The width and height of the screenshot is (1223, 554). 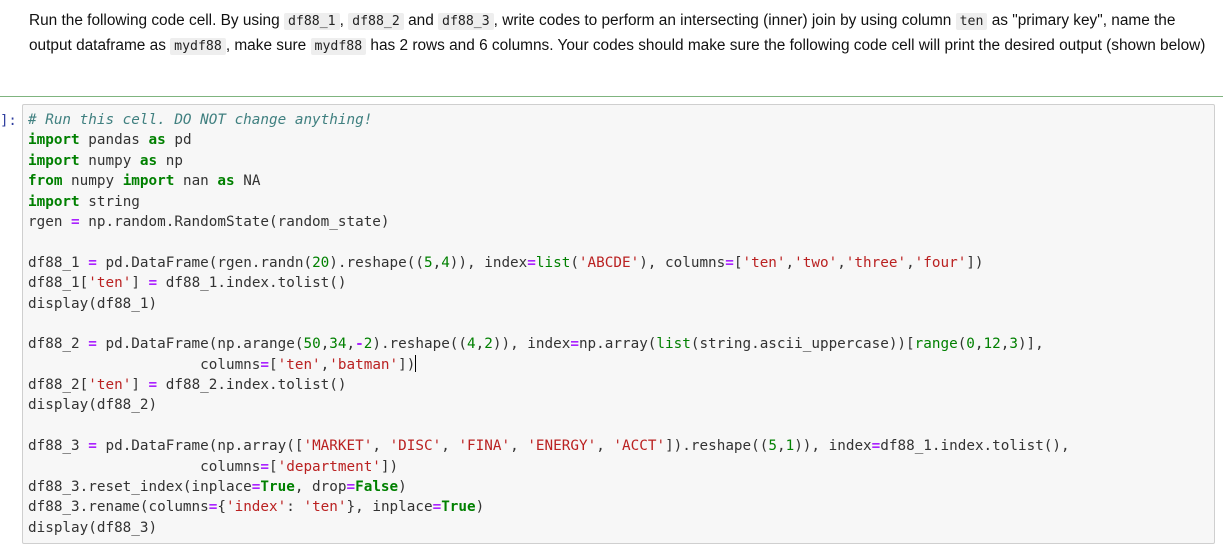 What do you see at coordinates (389, 507) in the screenshot?
I see `code-token: }, inplace` at bounding box center [389, 507].